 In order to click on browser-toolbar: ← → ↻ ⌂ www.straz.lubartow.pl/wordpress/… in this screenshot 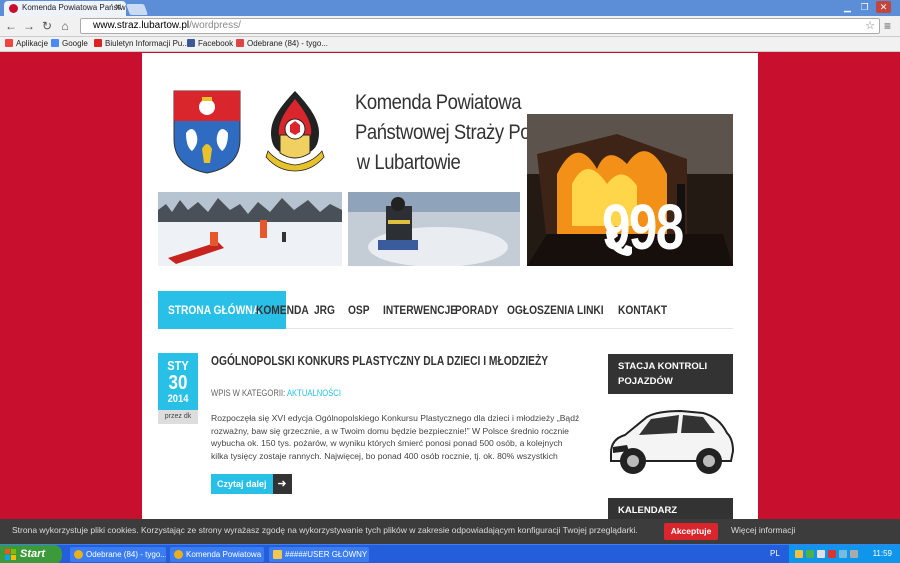, I will do `click(450, 26)`.